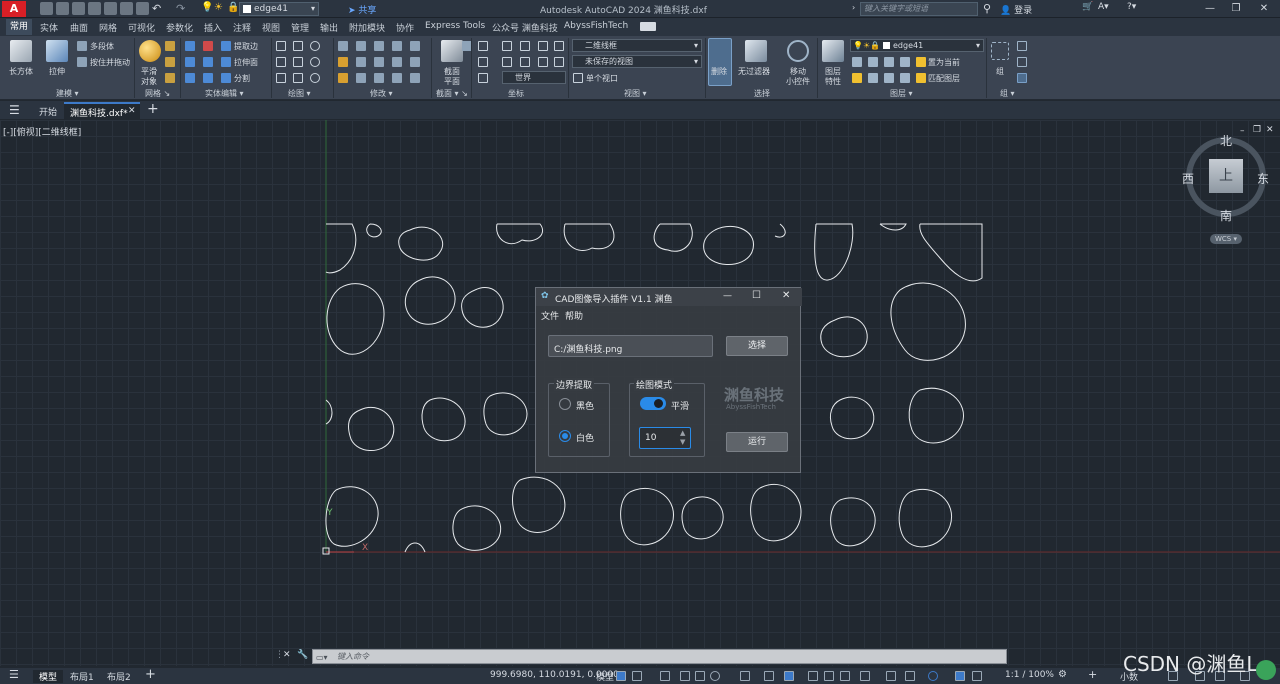 This screenshot has height=684, width=1280. Describe the element at coordinates (987, 8) in the screenshot. I see `search-icon: ⚲` at that location.